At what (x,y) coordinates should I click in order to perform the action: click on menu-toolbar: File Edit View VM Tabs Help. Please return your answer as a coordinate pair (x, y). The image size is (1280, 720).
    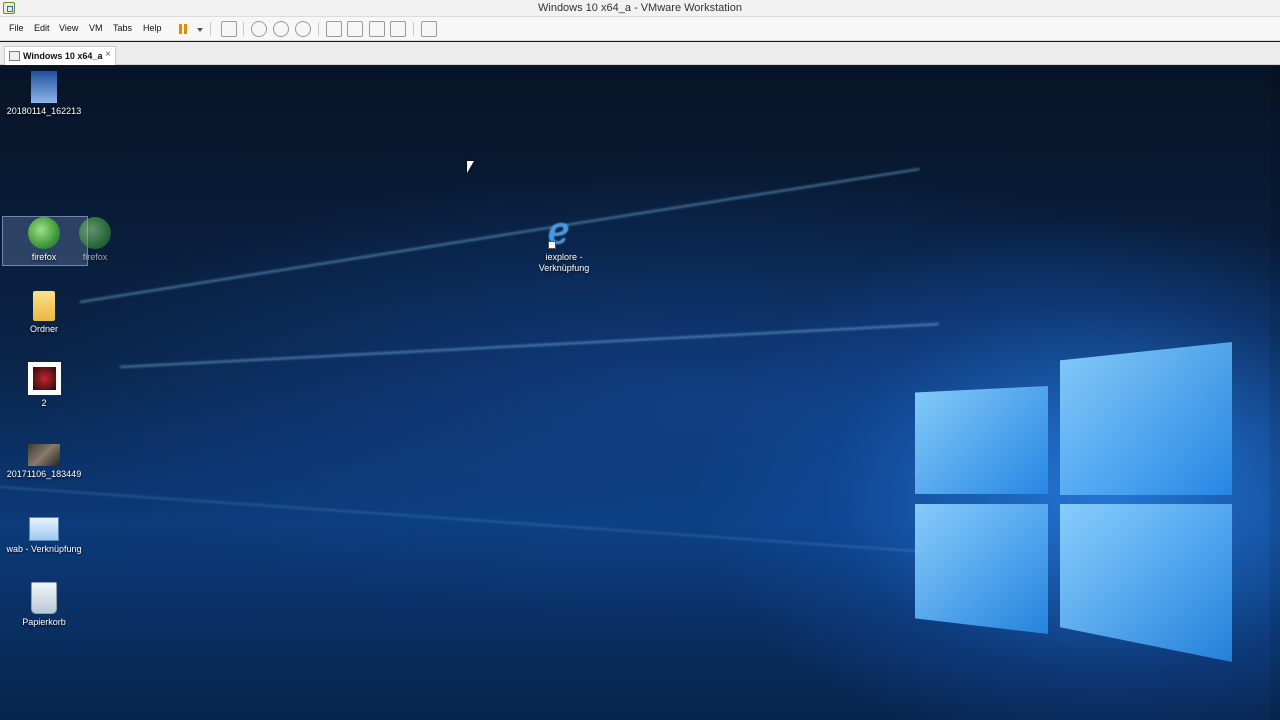
    Looking at the image, I should click on (640, 29).